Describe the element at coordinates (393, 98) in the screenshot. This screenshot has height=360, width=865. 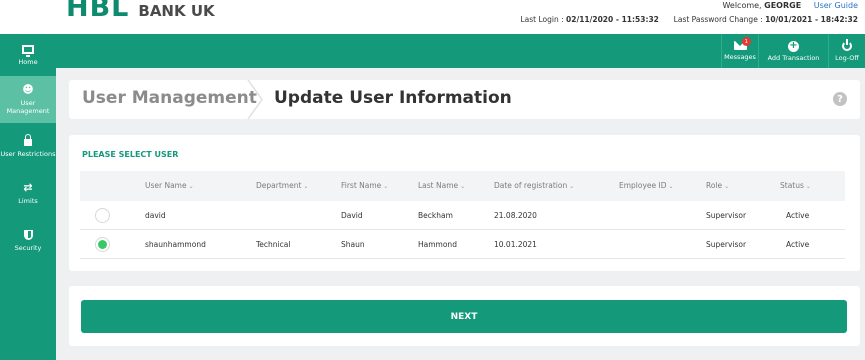
I see `page-title: Update User Information` at that location.